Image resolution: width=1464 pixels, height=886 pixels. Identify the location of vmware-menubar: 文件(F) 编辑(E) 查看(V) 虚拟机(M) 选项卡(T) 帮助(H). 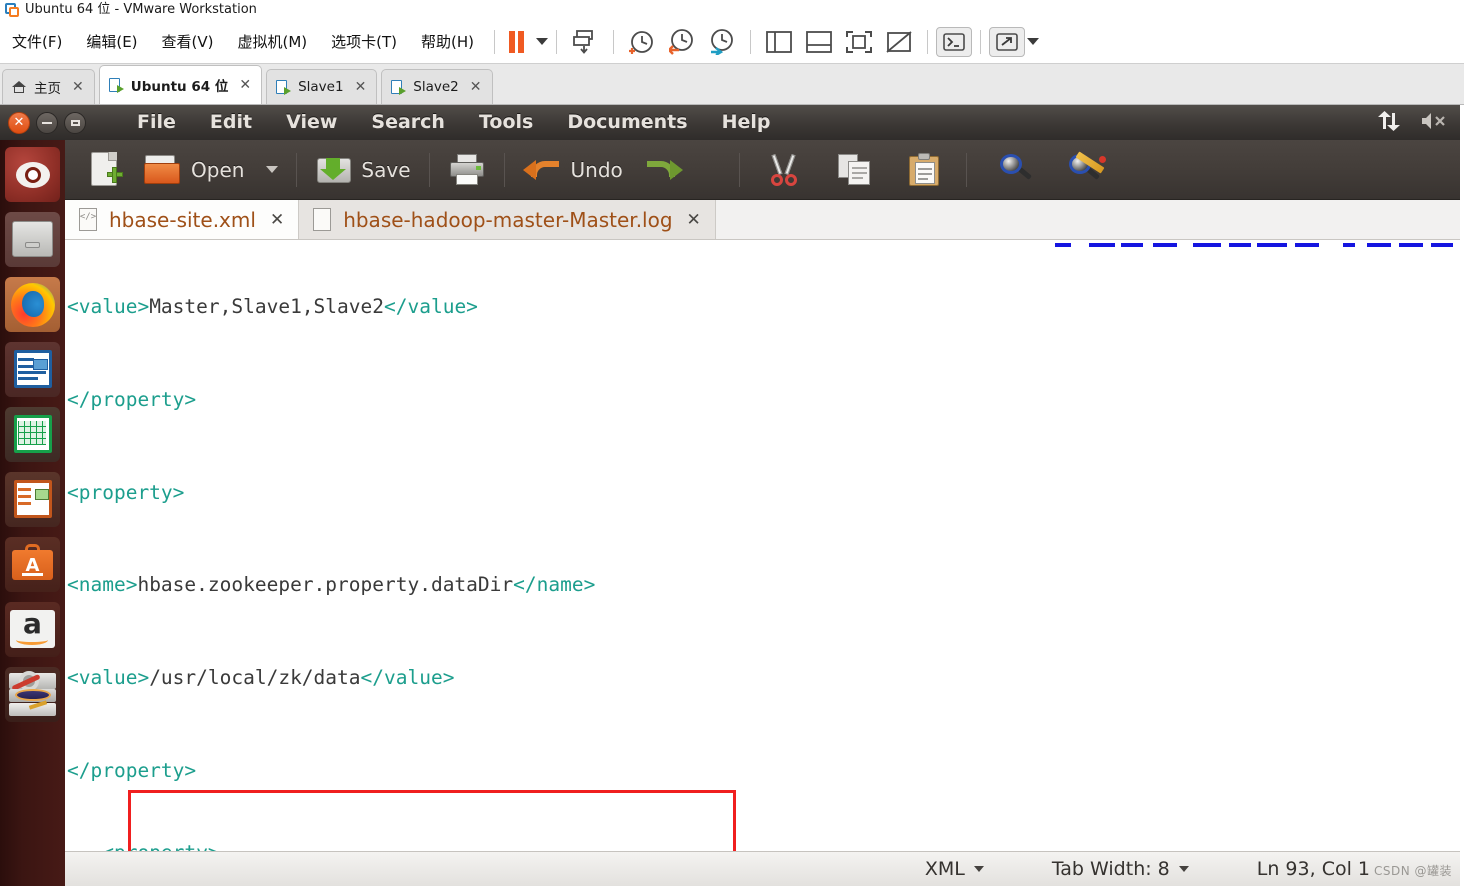
(732, 42).